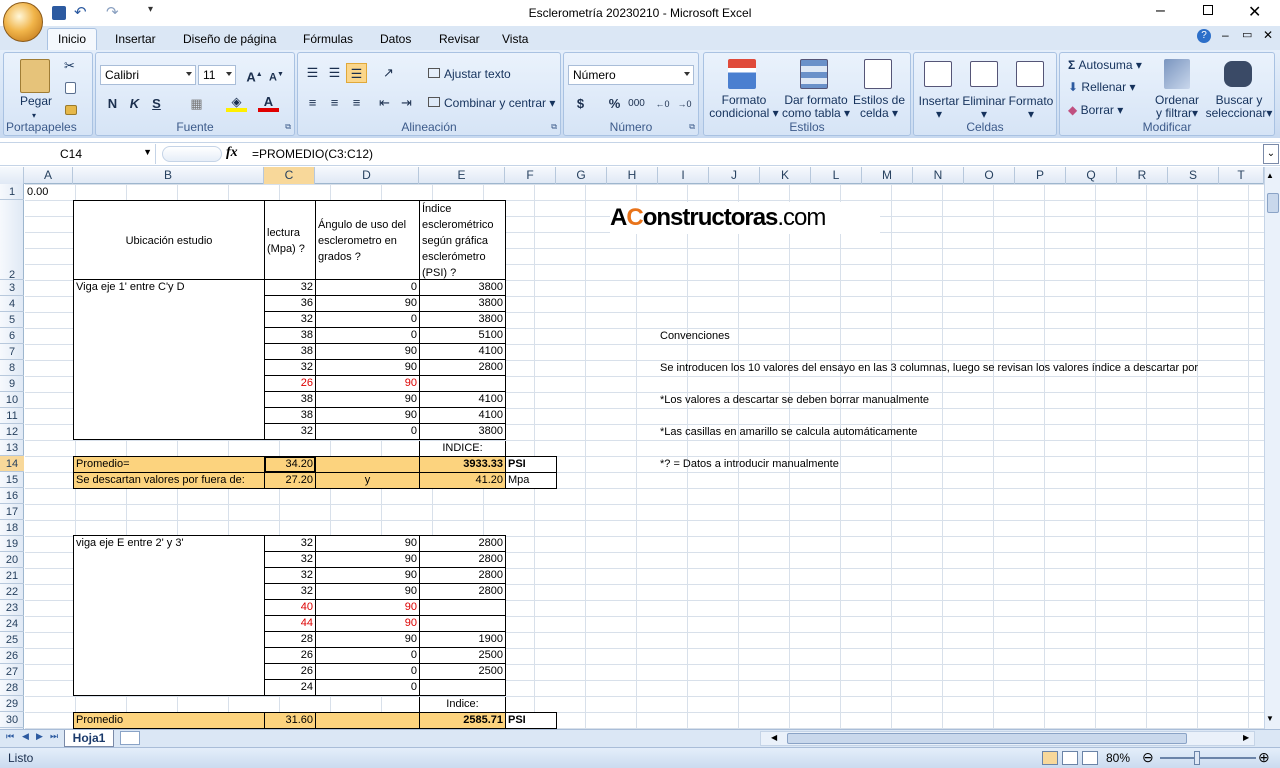 The width and height of the screenshot is (1280, 768). I want to click on block1-psi-unit: PSI, so click(531, 464).